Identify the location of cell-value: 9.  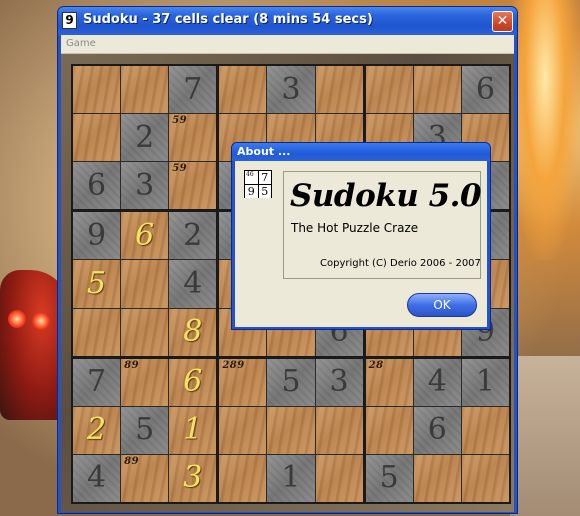
(97, 235).